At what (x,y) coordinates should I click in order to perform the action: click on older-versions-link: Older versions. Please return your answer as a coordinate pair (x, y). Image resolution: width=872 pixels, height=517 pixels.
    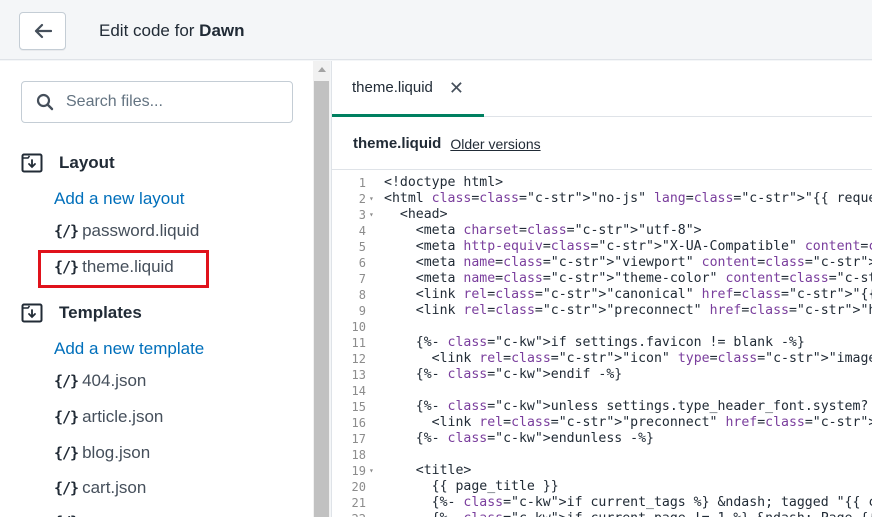
    Looking at the image, I should click on (495, 144).